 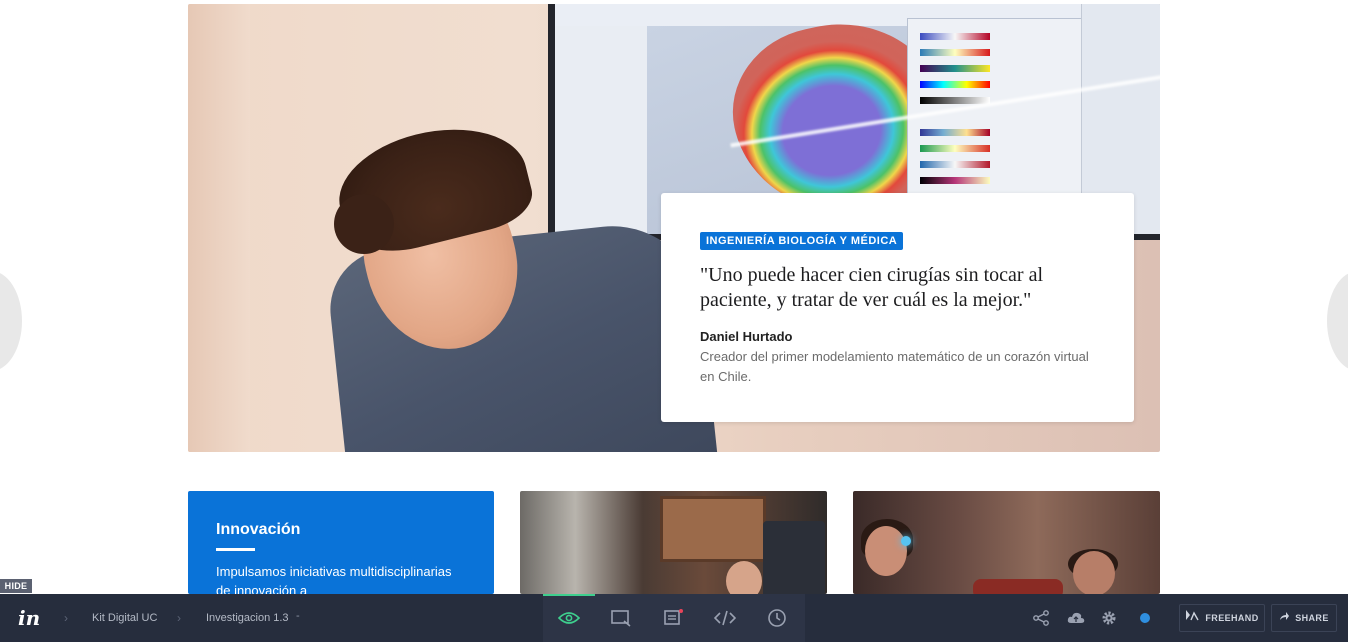 I want to click on freehand-label: FREEHAND, so click(x=1232, y=618).